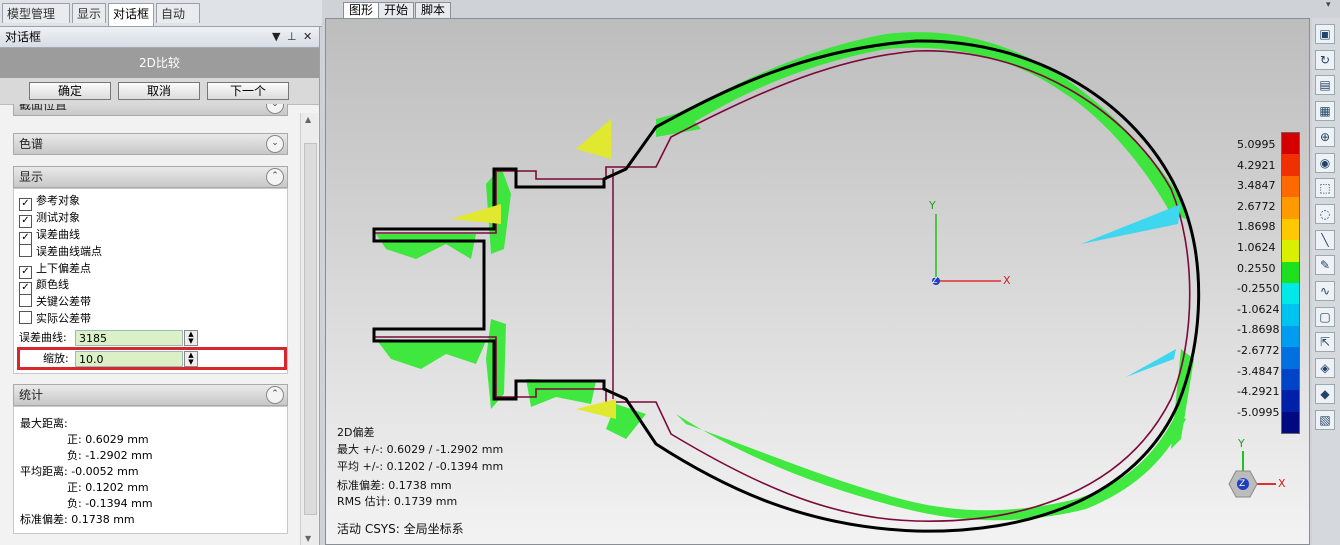  I want to click on cancel-button: 取消, so click(159, 91).